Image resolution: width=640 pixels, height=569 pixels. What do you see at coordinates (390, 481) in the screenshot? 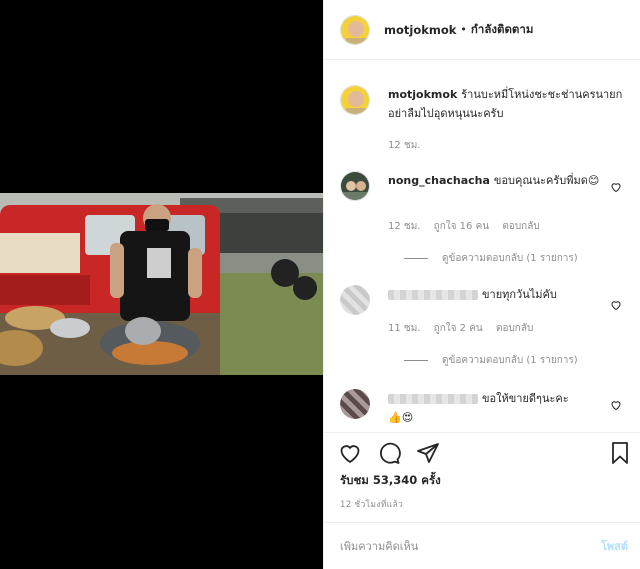
I see `view-count: รับชม 53,340 ครั้ง` at bounding box center [390, 481].